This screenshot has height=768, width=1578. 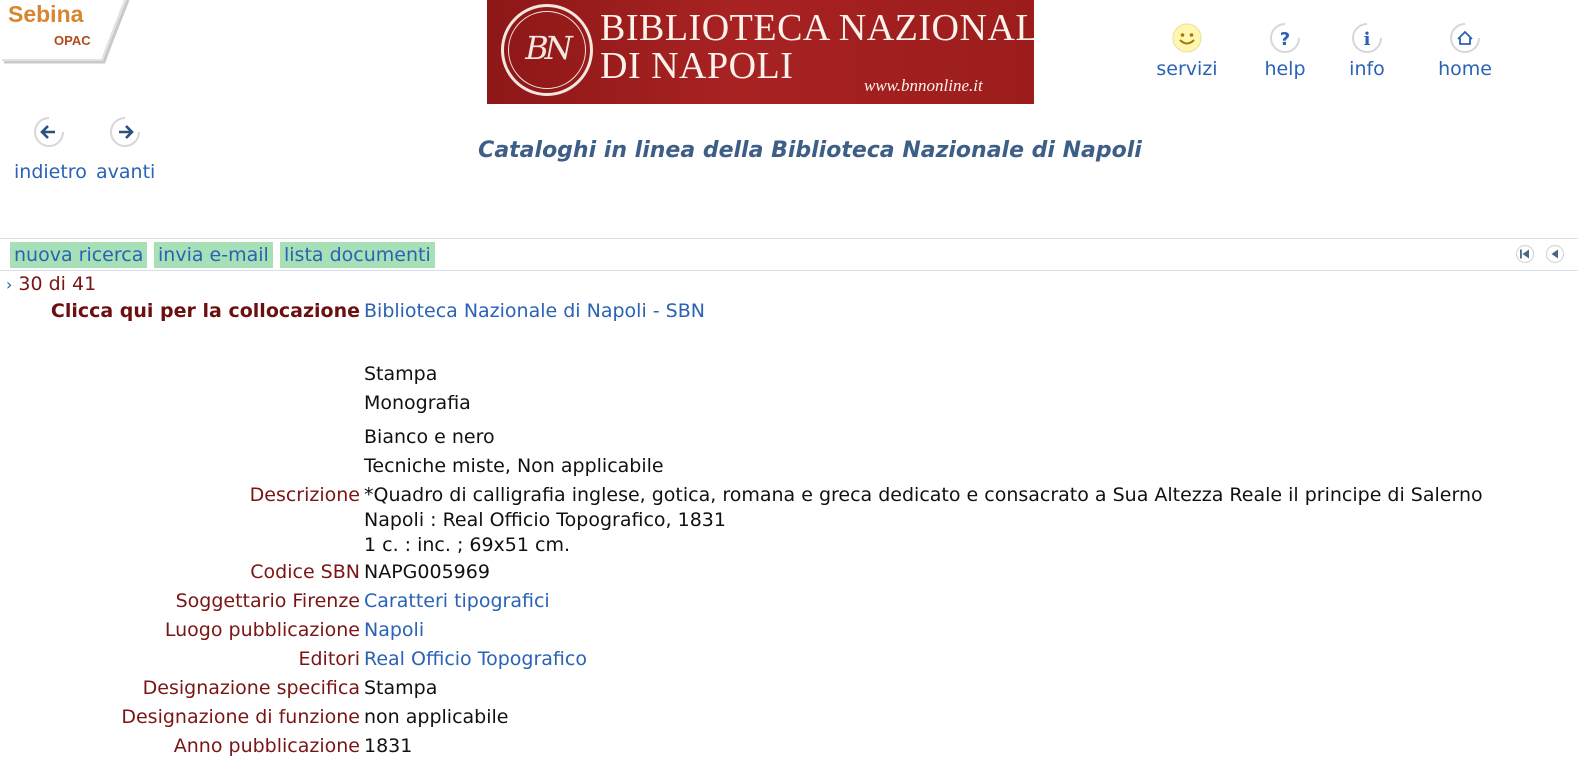 I want to click on record-count: › 30 di 41, so click(x=51, y=284).